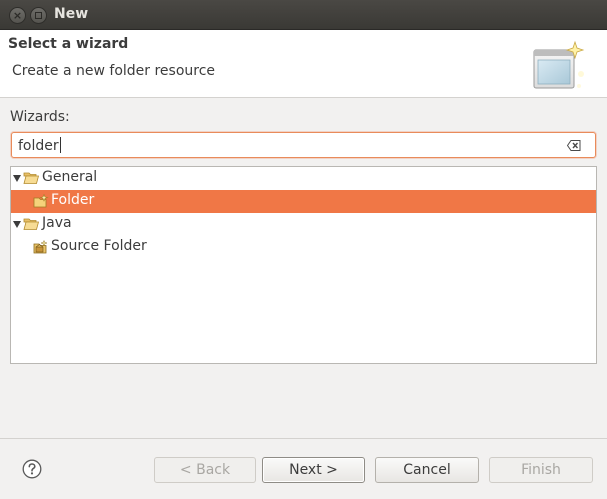 The image size is (607, 499). I want to click on tree-item-label: General, so click(70, 177).